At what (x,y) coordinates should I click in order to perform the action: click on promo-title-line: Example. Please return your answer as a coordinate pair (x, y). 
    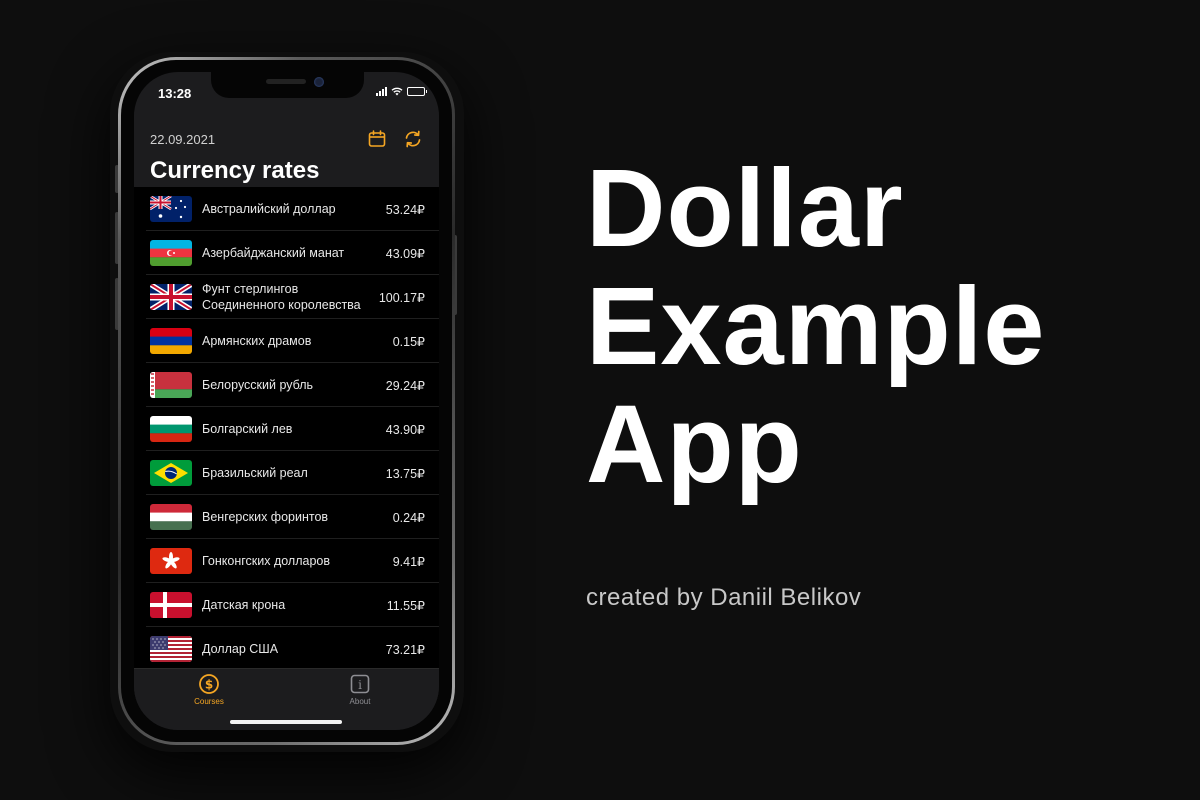
    Looking at the image, I should click on (816, 326).